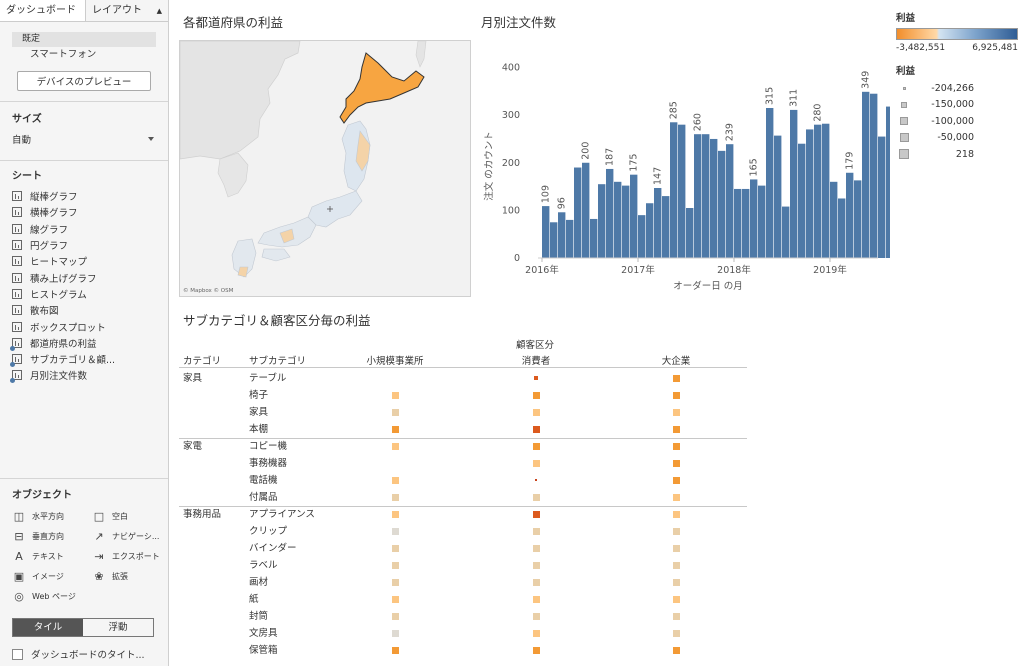  Describe the element at coordinates (84, 375) in the screenshot. I see `sheet-item: 月別注文件数` at that location.